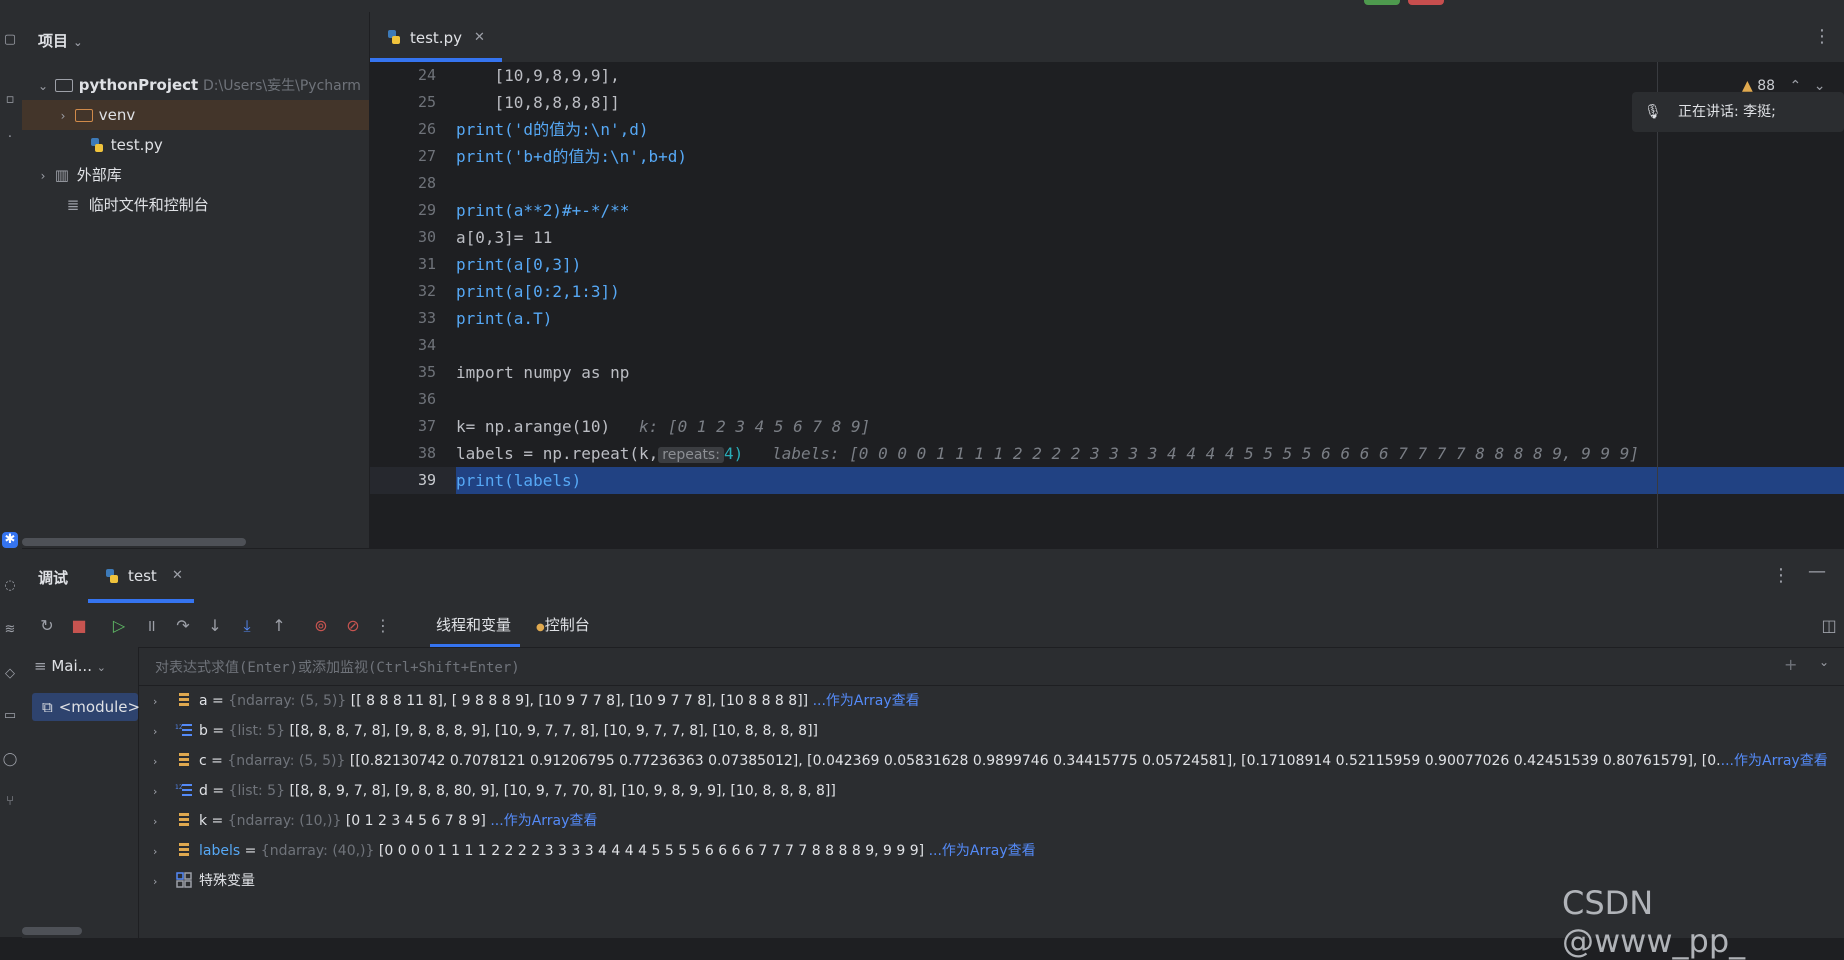 Image resolution: width=1844 pixels, height=960 pixels. What do you see at coordinates (10, 674) in the screenshot?
I see `services-icon: ◇` at bounding box center [10, 674].